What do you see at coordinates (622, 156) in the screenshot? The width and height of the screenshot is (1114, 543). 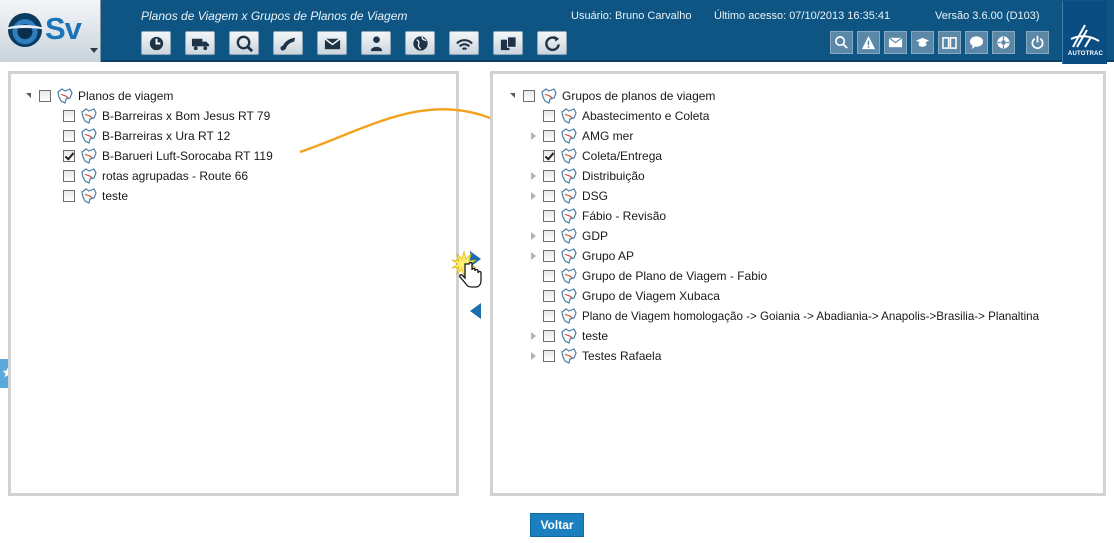 I see `tree-item-label: Coleta/Entrega` at bounding box center [622, 156].